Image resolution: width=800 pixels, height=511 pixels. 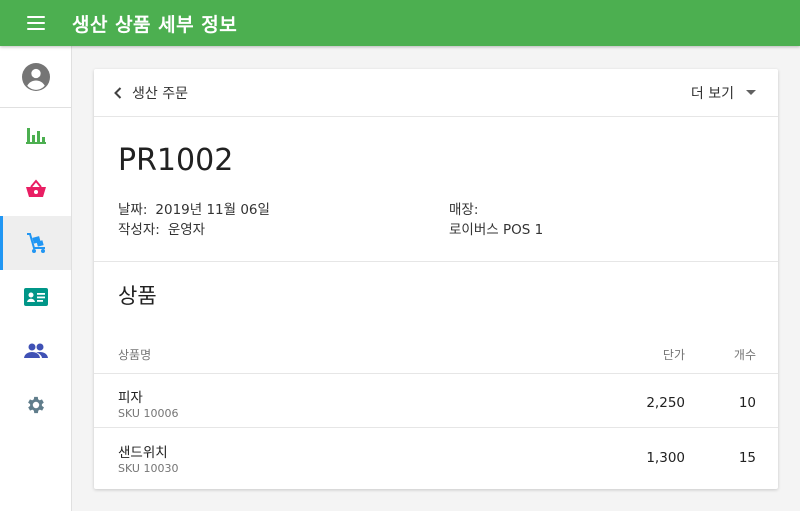 What do you see at coordinates (155, 24) in the screenshot?
I see `page-title: 생산 상품 세부 정보` at bounding box center [155, 24].